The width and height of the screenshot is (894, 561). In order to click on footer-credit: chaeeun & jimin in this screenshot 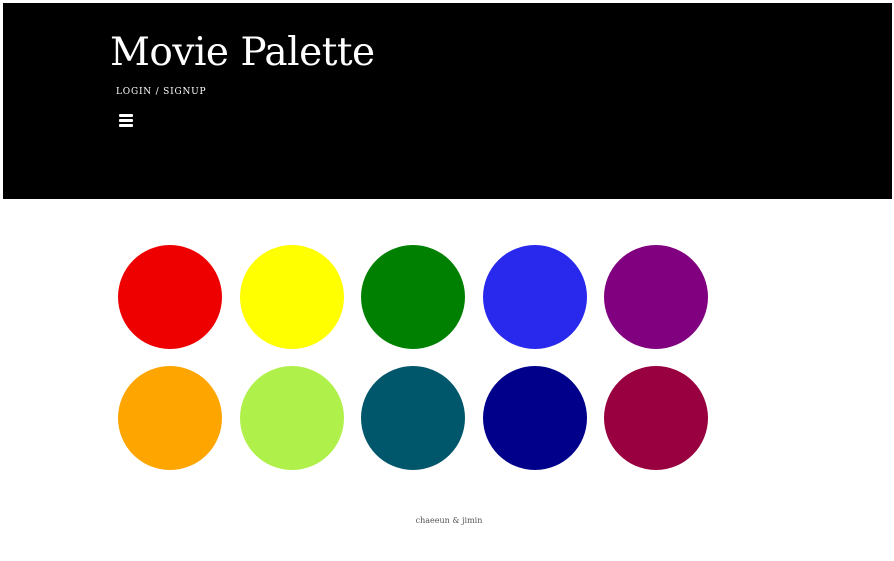, I will do `click(449, 520)`.